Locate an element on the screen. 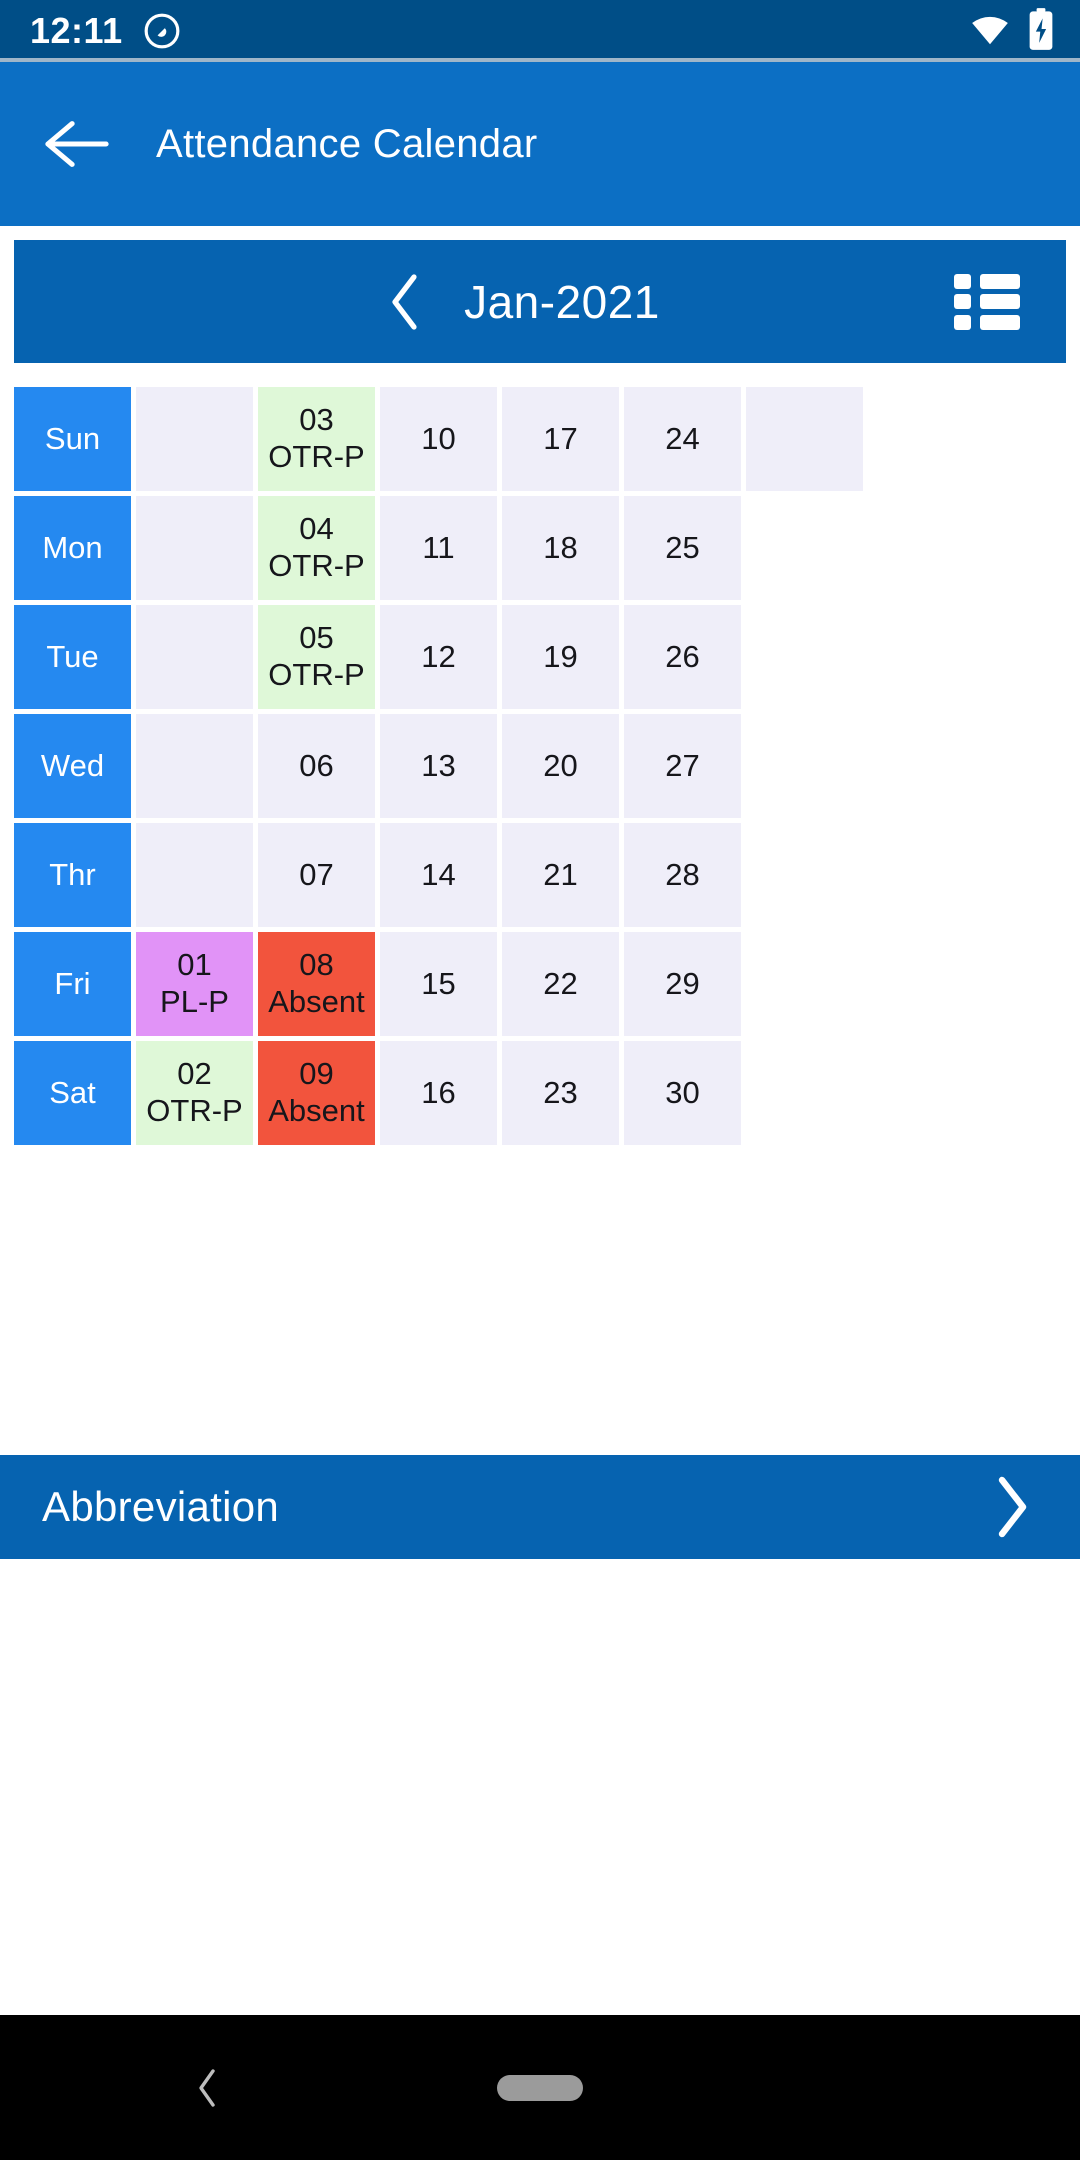 This screenshot has width=1080, height=2160. calendar-day-cell: 25 is located at coordinates (682, 548).